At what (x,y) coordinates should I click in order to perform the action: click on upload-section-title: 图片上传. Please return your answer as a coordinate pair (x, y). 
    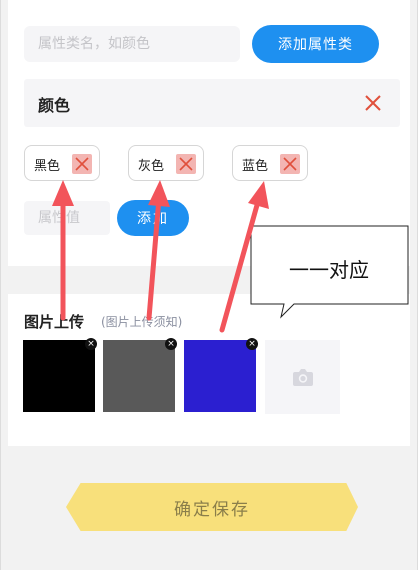
    Looking at the image, I should click on (54, 322).